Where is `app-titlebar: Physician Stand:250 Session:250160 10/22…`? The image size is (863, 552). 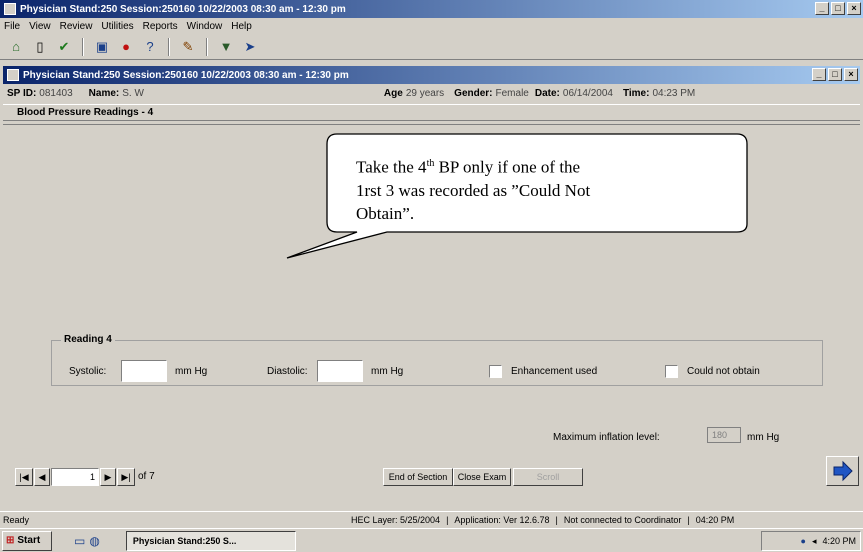 app-titlebar: Physician Stand:250 Session:250160 10/22… is located at coordinates (431, 9).